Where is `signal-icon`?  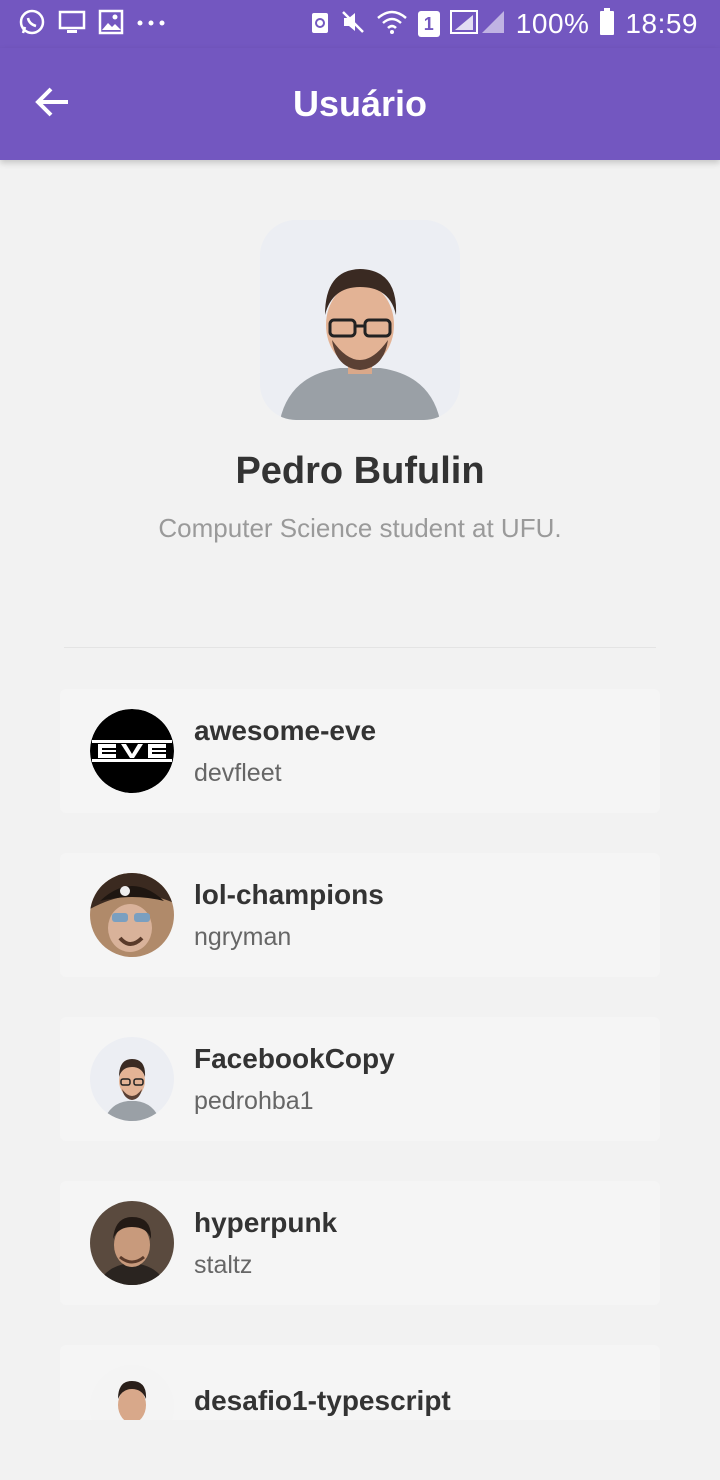
signal-icon is located at coordinates (477, 24).